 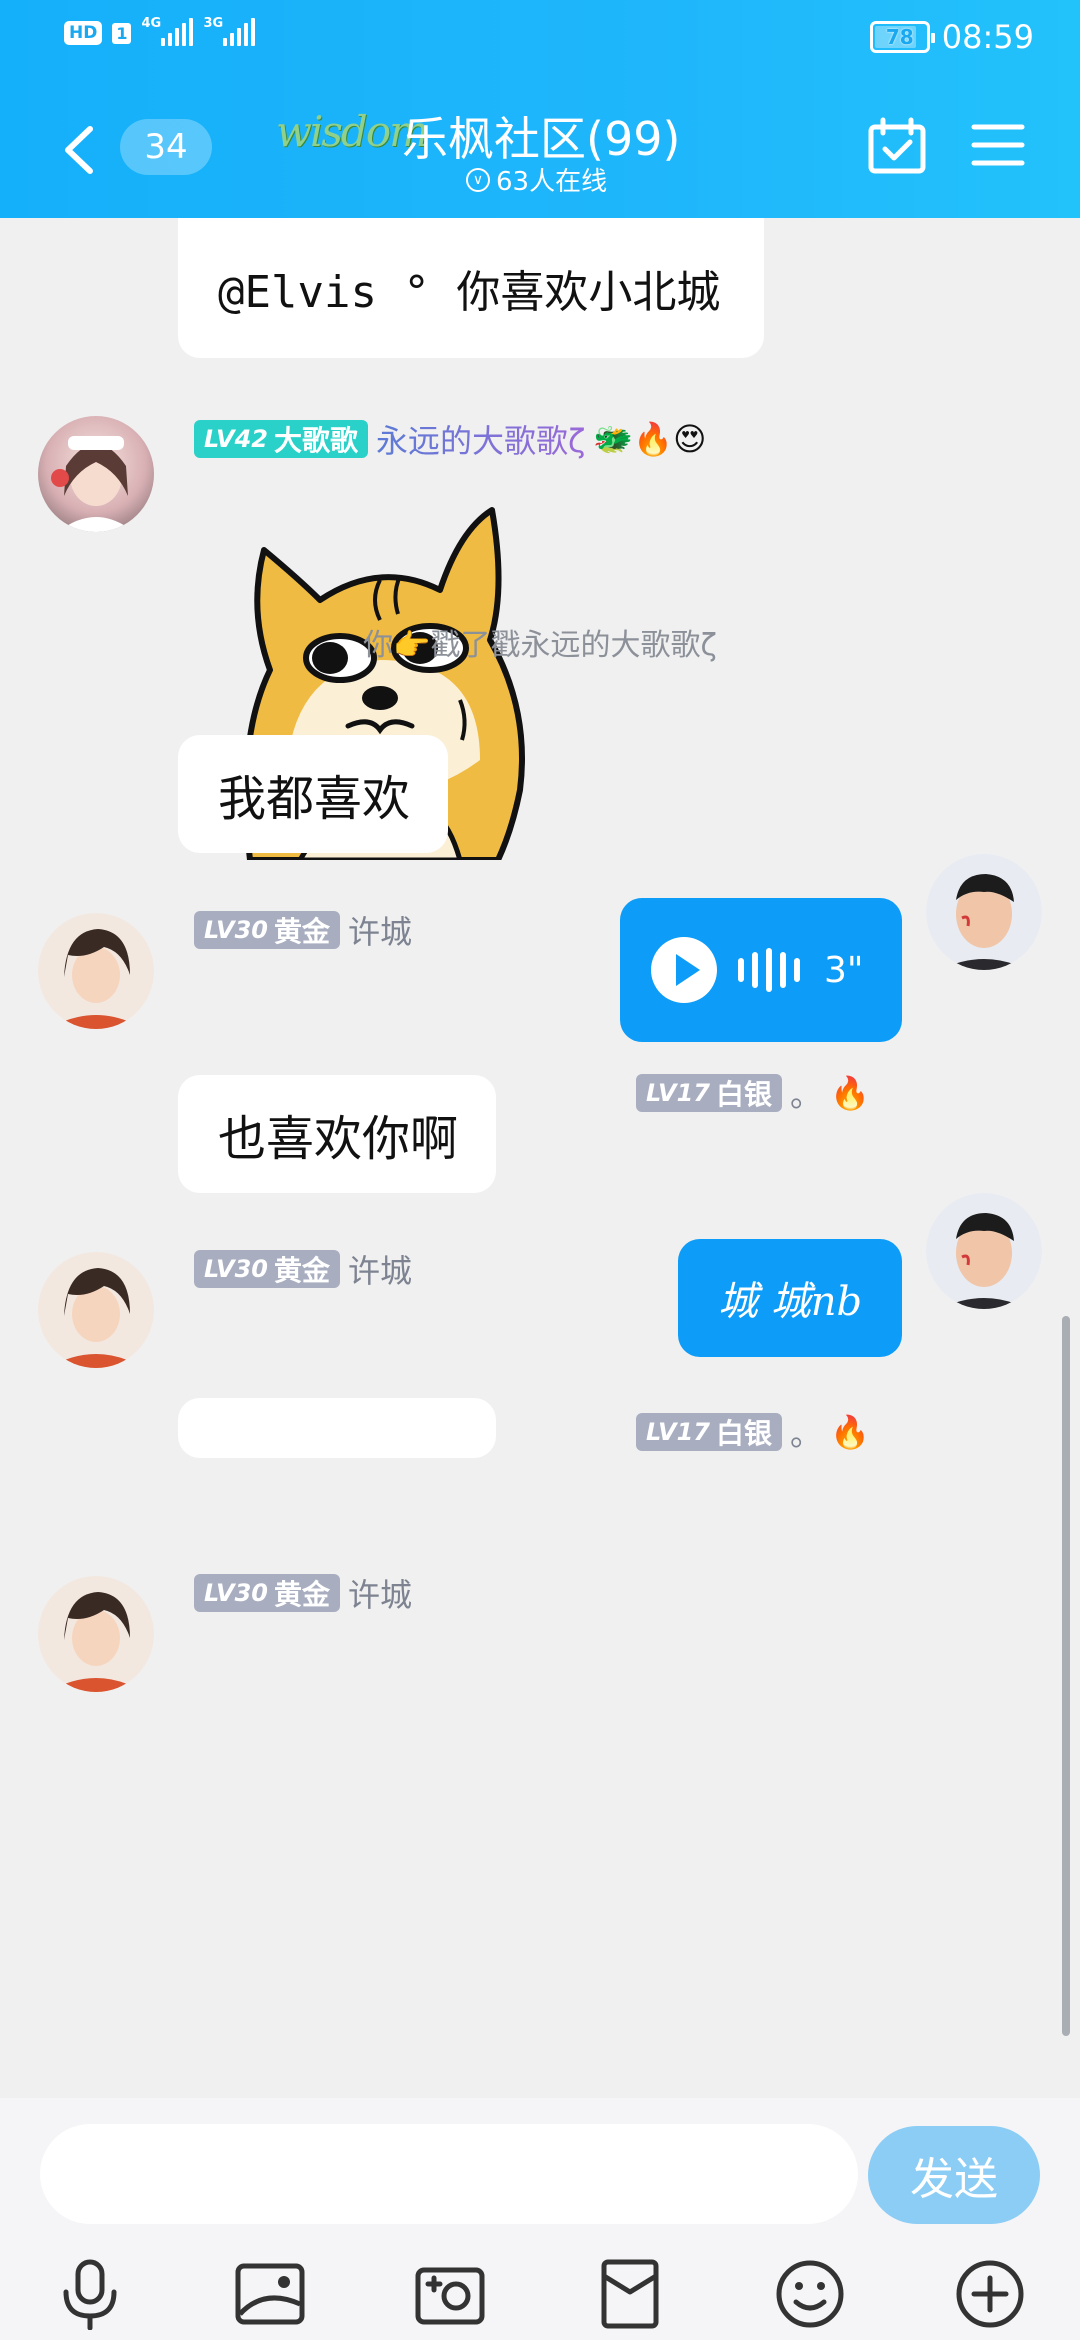 I want to click on signal-icon-2: 3G, so click(x=229, y=31).